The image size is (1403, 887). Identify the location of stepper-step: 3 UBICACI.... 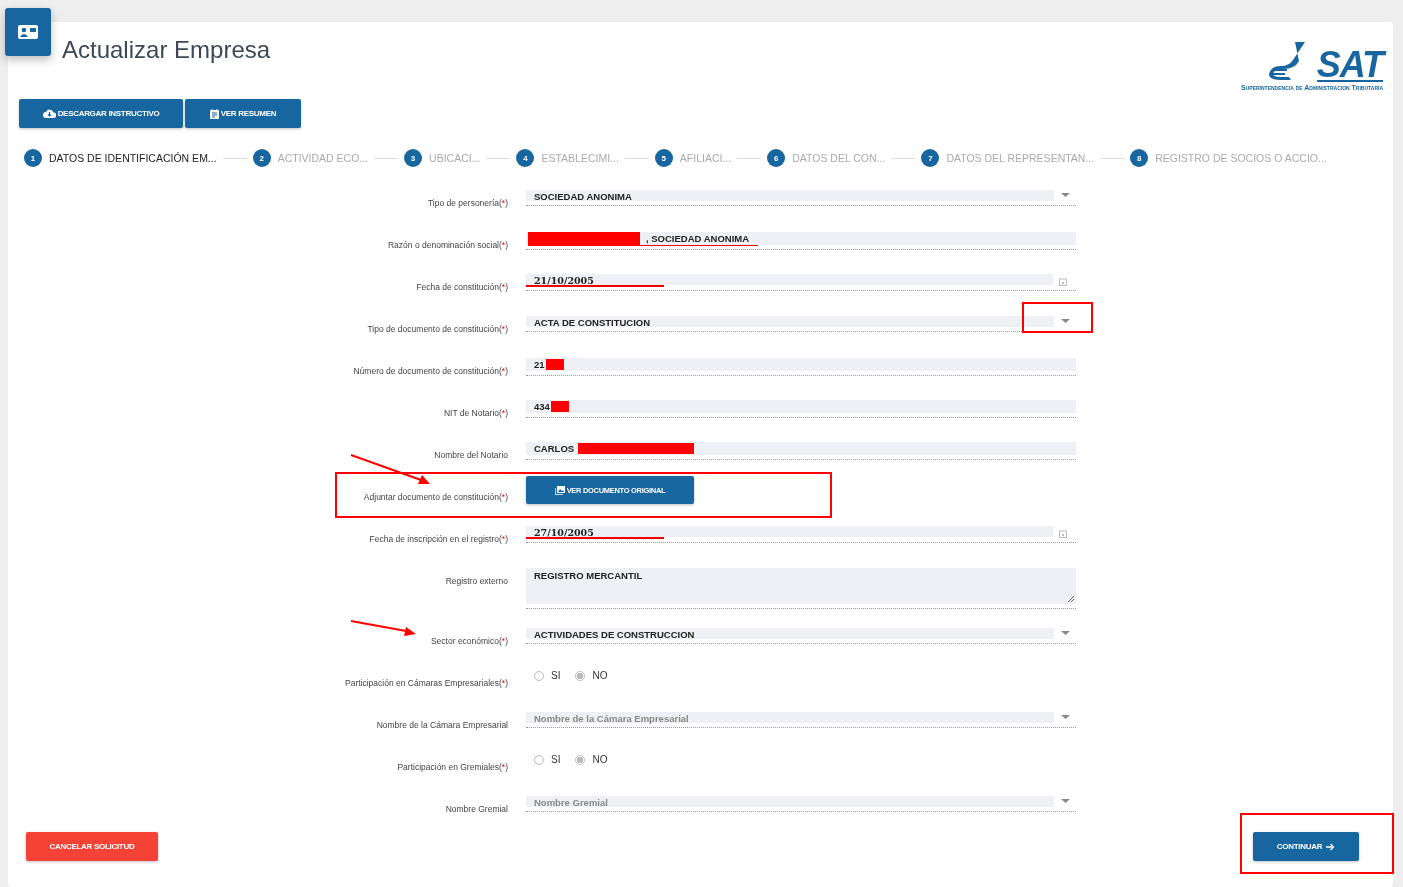
(442, 158).